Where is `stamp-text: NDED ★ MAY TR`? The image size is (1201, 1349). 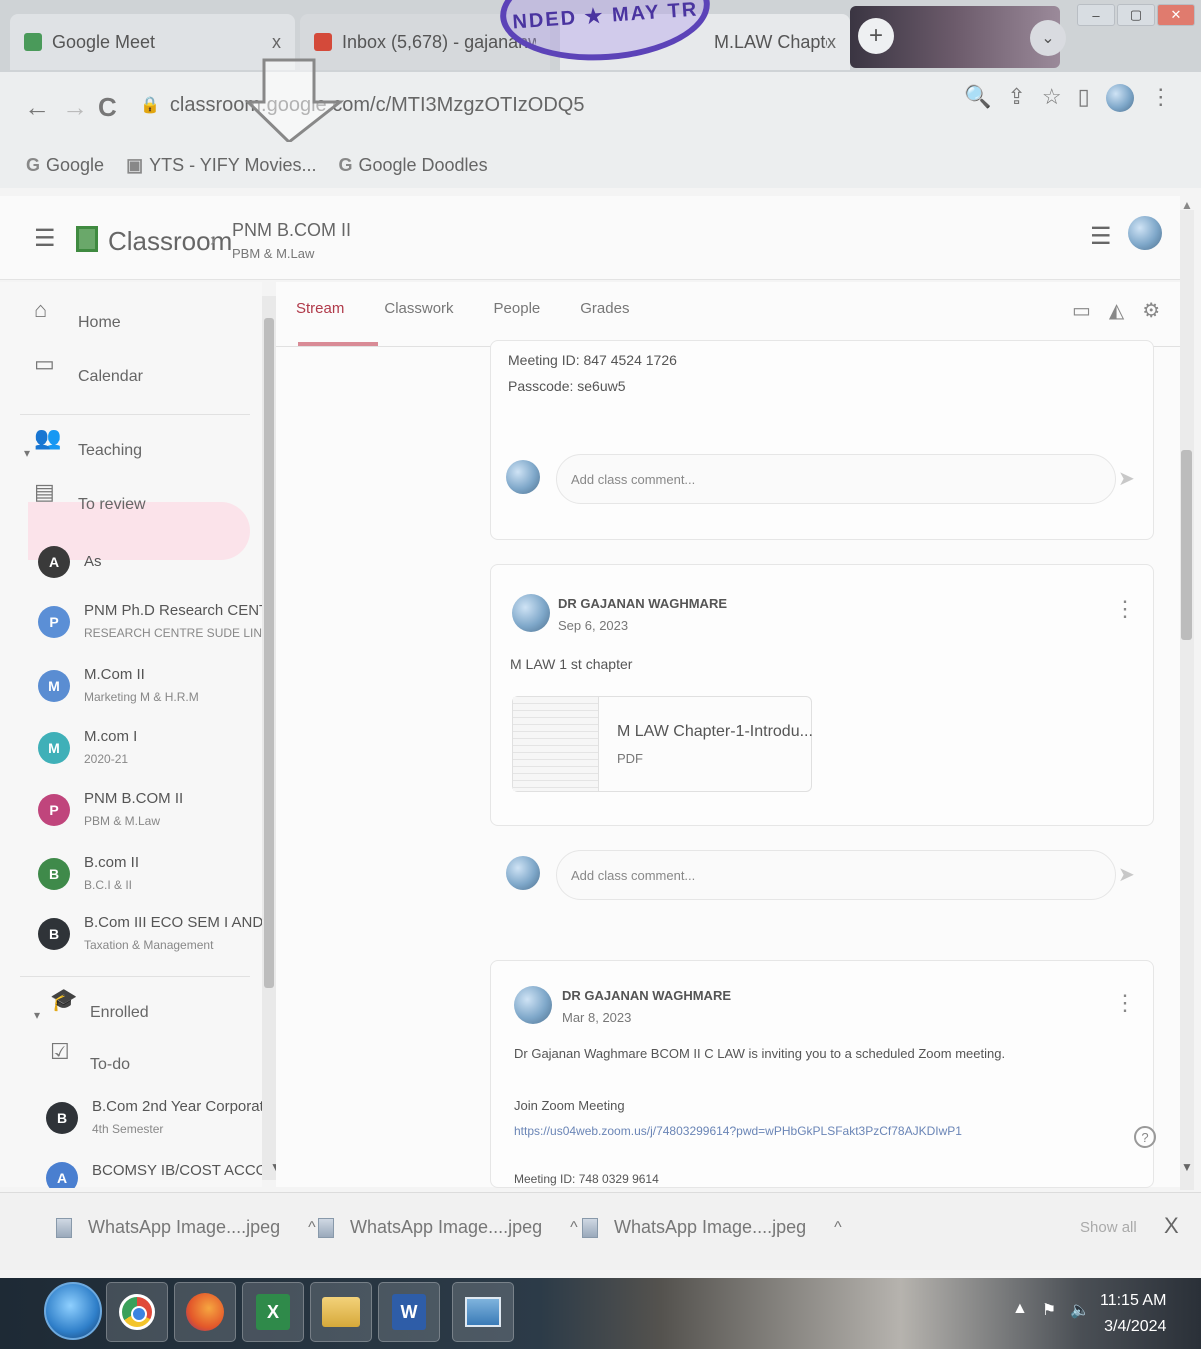 stamp-text: NDED ★ MAY TR is located at coordinates (605, 17).